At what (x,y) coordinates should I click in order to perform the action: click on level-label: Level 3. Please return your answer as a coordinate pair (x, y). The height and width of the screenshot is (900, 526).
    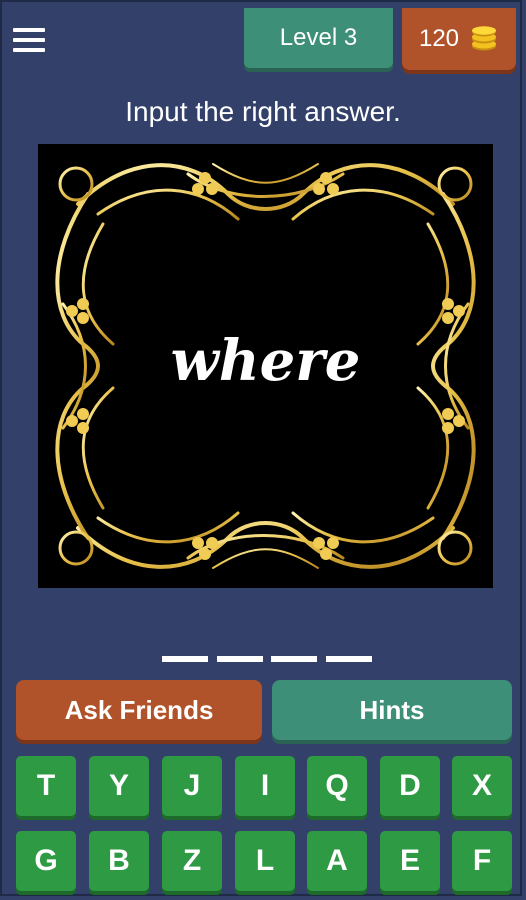
    Looking at the image, I should click on (318, 37).